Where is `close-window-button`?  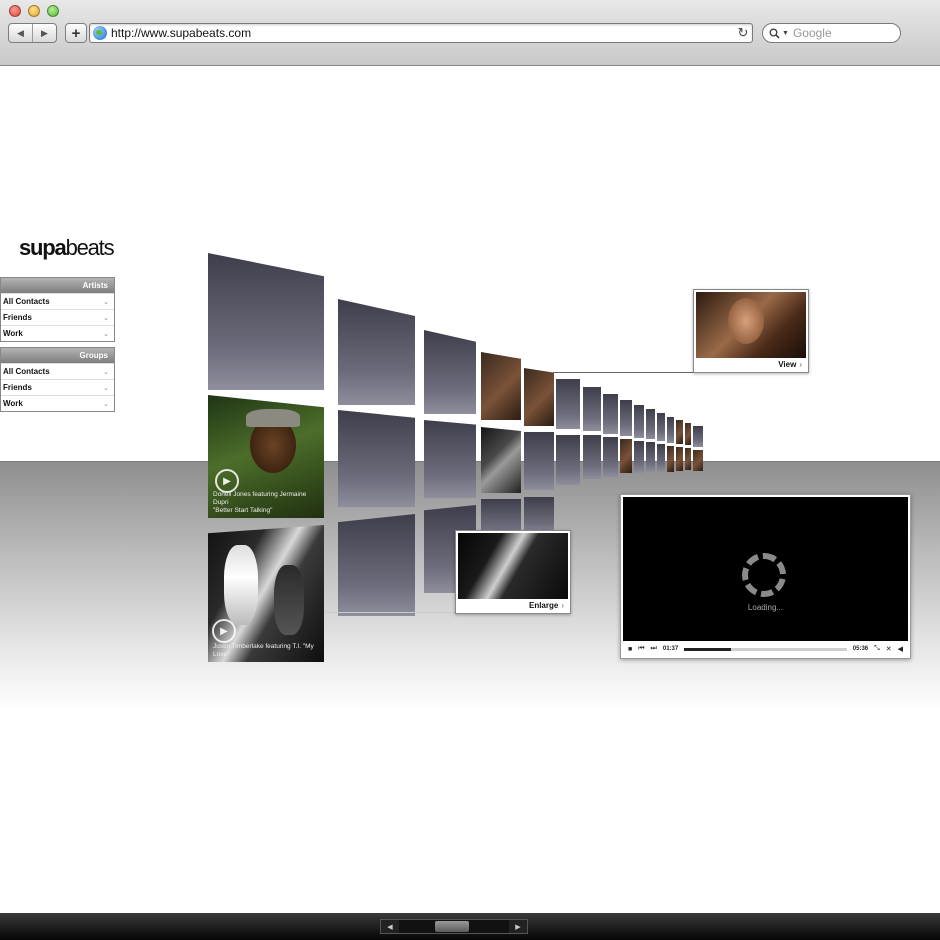
close-window-button is located at coordinates (15, 11).